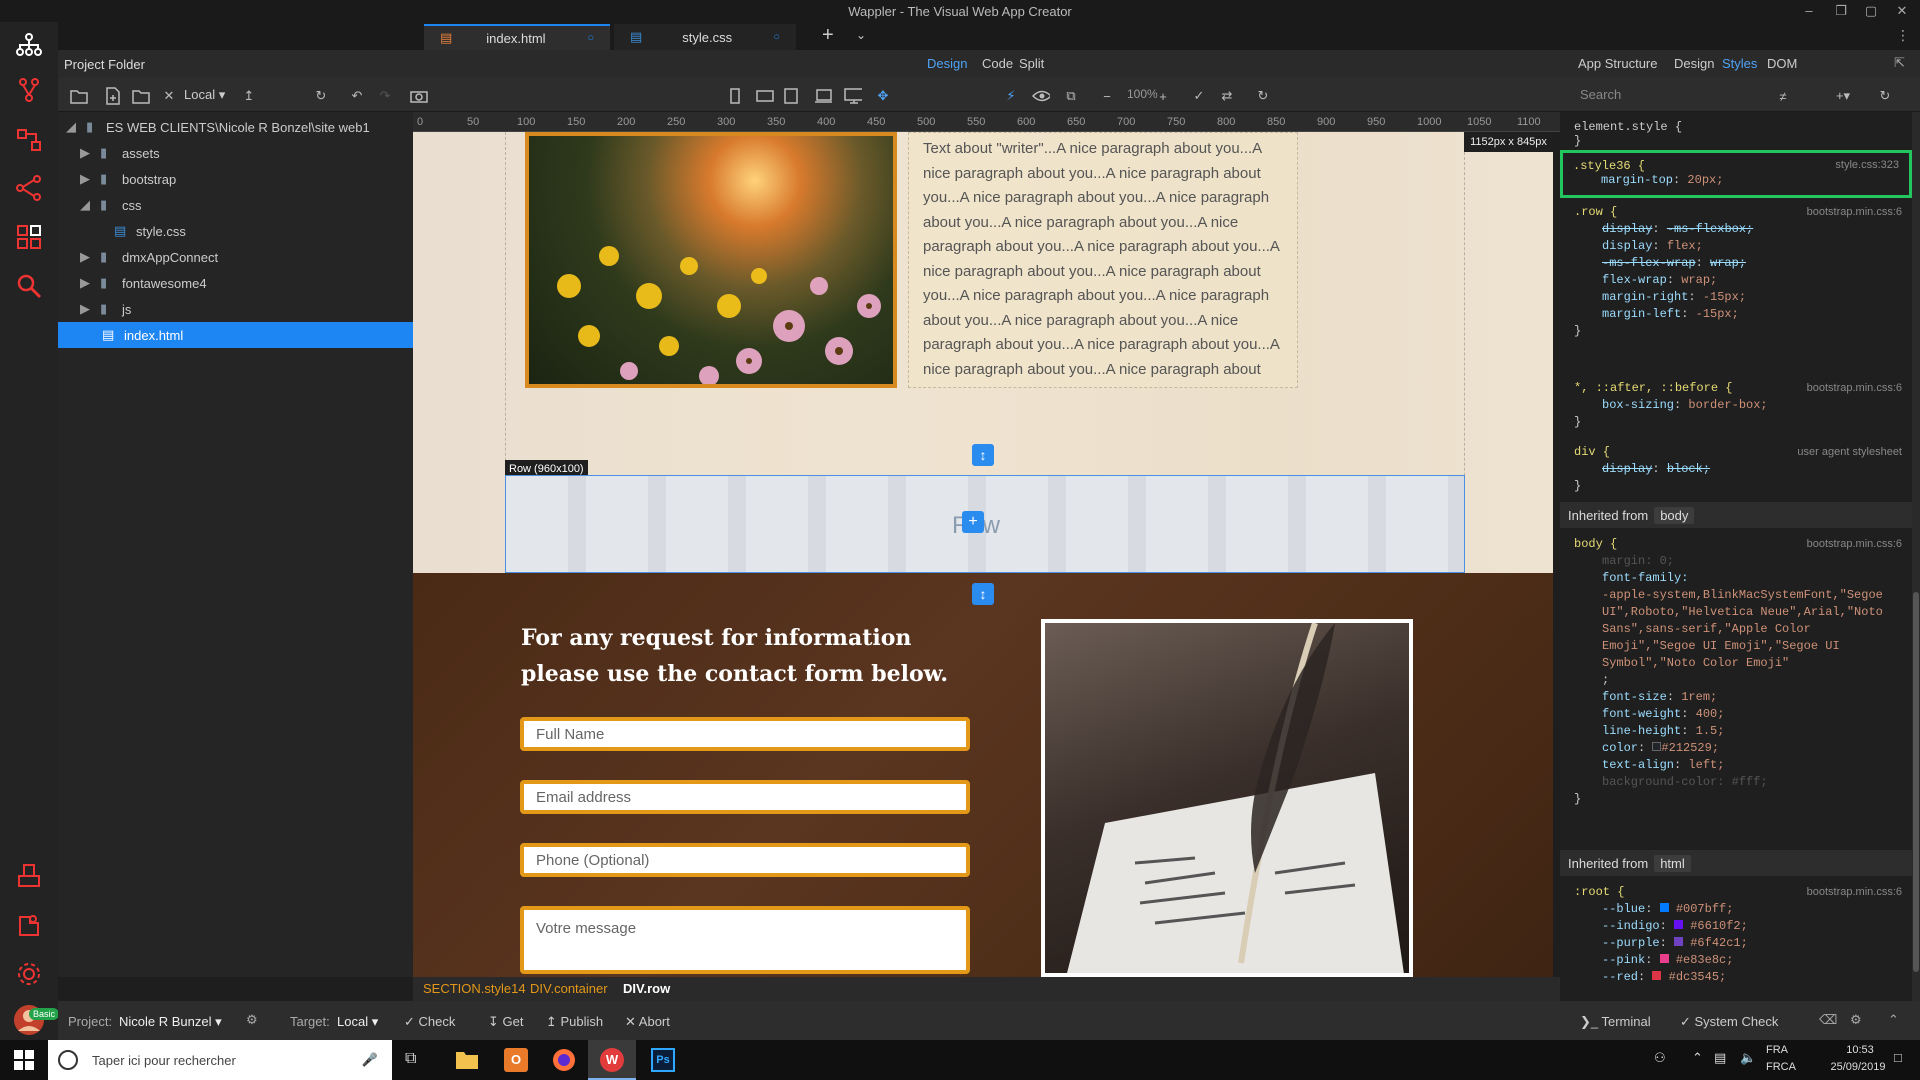  I want to click on clock-date: 25/09/2019, so click(1858, 1067).